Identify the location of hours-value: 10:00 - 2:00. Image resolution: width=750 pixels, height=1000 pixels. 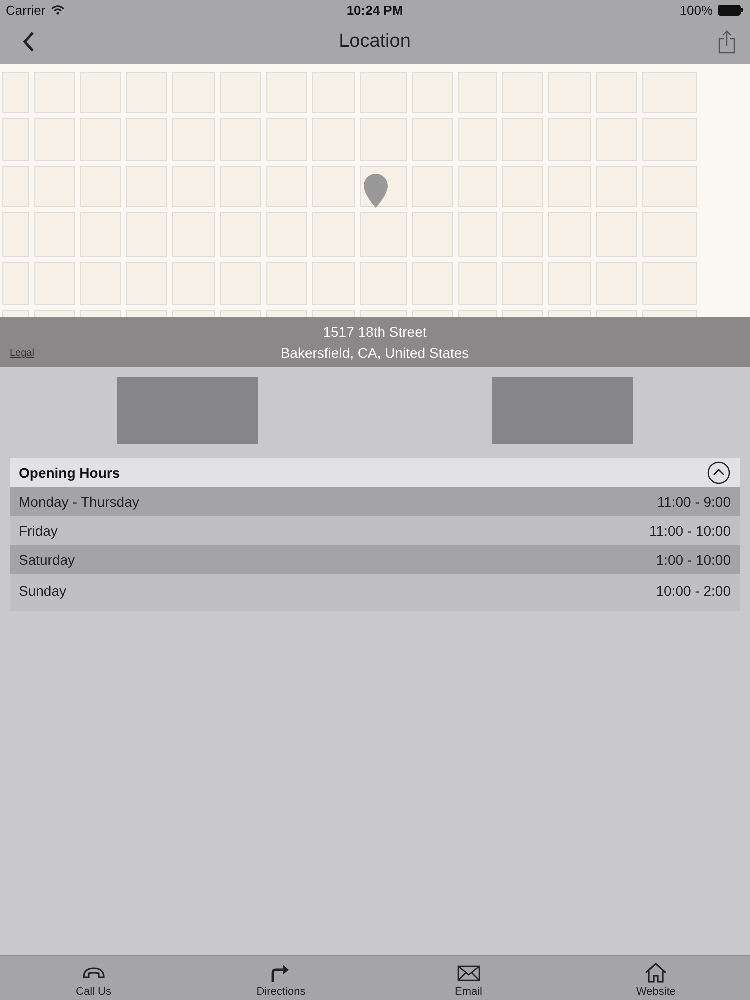
(693, 590).